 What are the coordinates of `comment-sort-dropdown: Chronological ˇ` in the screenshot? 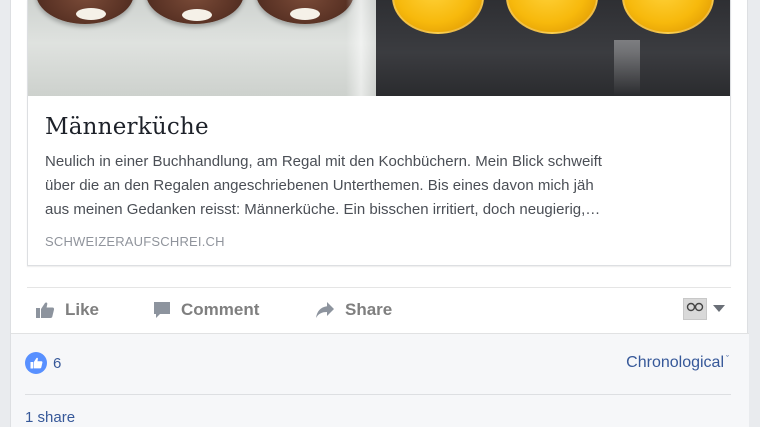 It's located at (677, 363).